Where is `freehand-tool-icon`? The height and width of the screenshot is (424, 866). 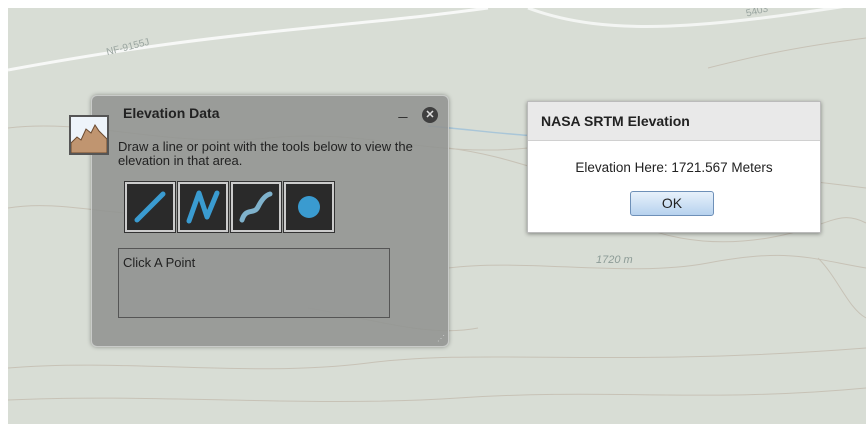 freehand-tool-icon is located at coordinates (256, 207).